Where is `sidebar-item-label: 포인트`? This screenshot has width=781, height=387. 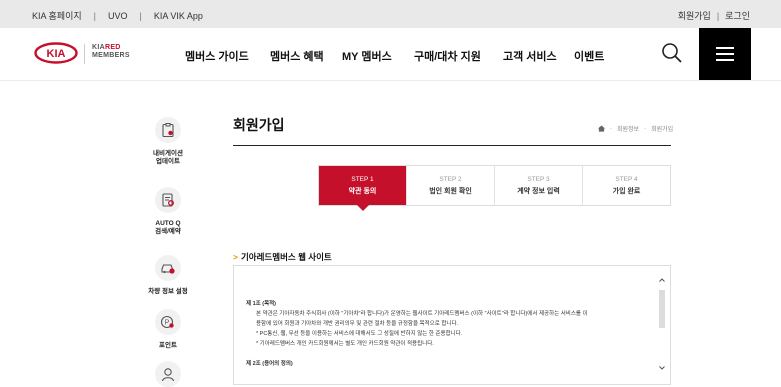
sidebar-item-label: 포인트 is located at coordinates (168, 345).